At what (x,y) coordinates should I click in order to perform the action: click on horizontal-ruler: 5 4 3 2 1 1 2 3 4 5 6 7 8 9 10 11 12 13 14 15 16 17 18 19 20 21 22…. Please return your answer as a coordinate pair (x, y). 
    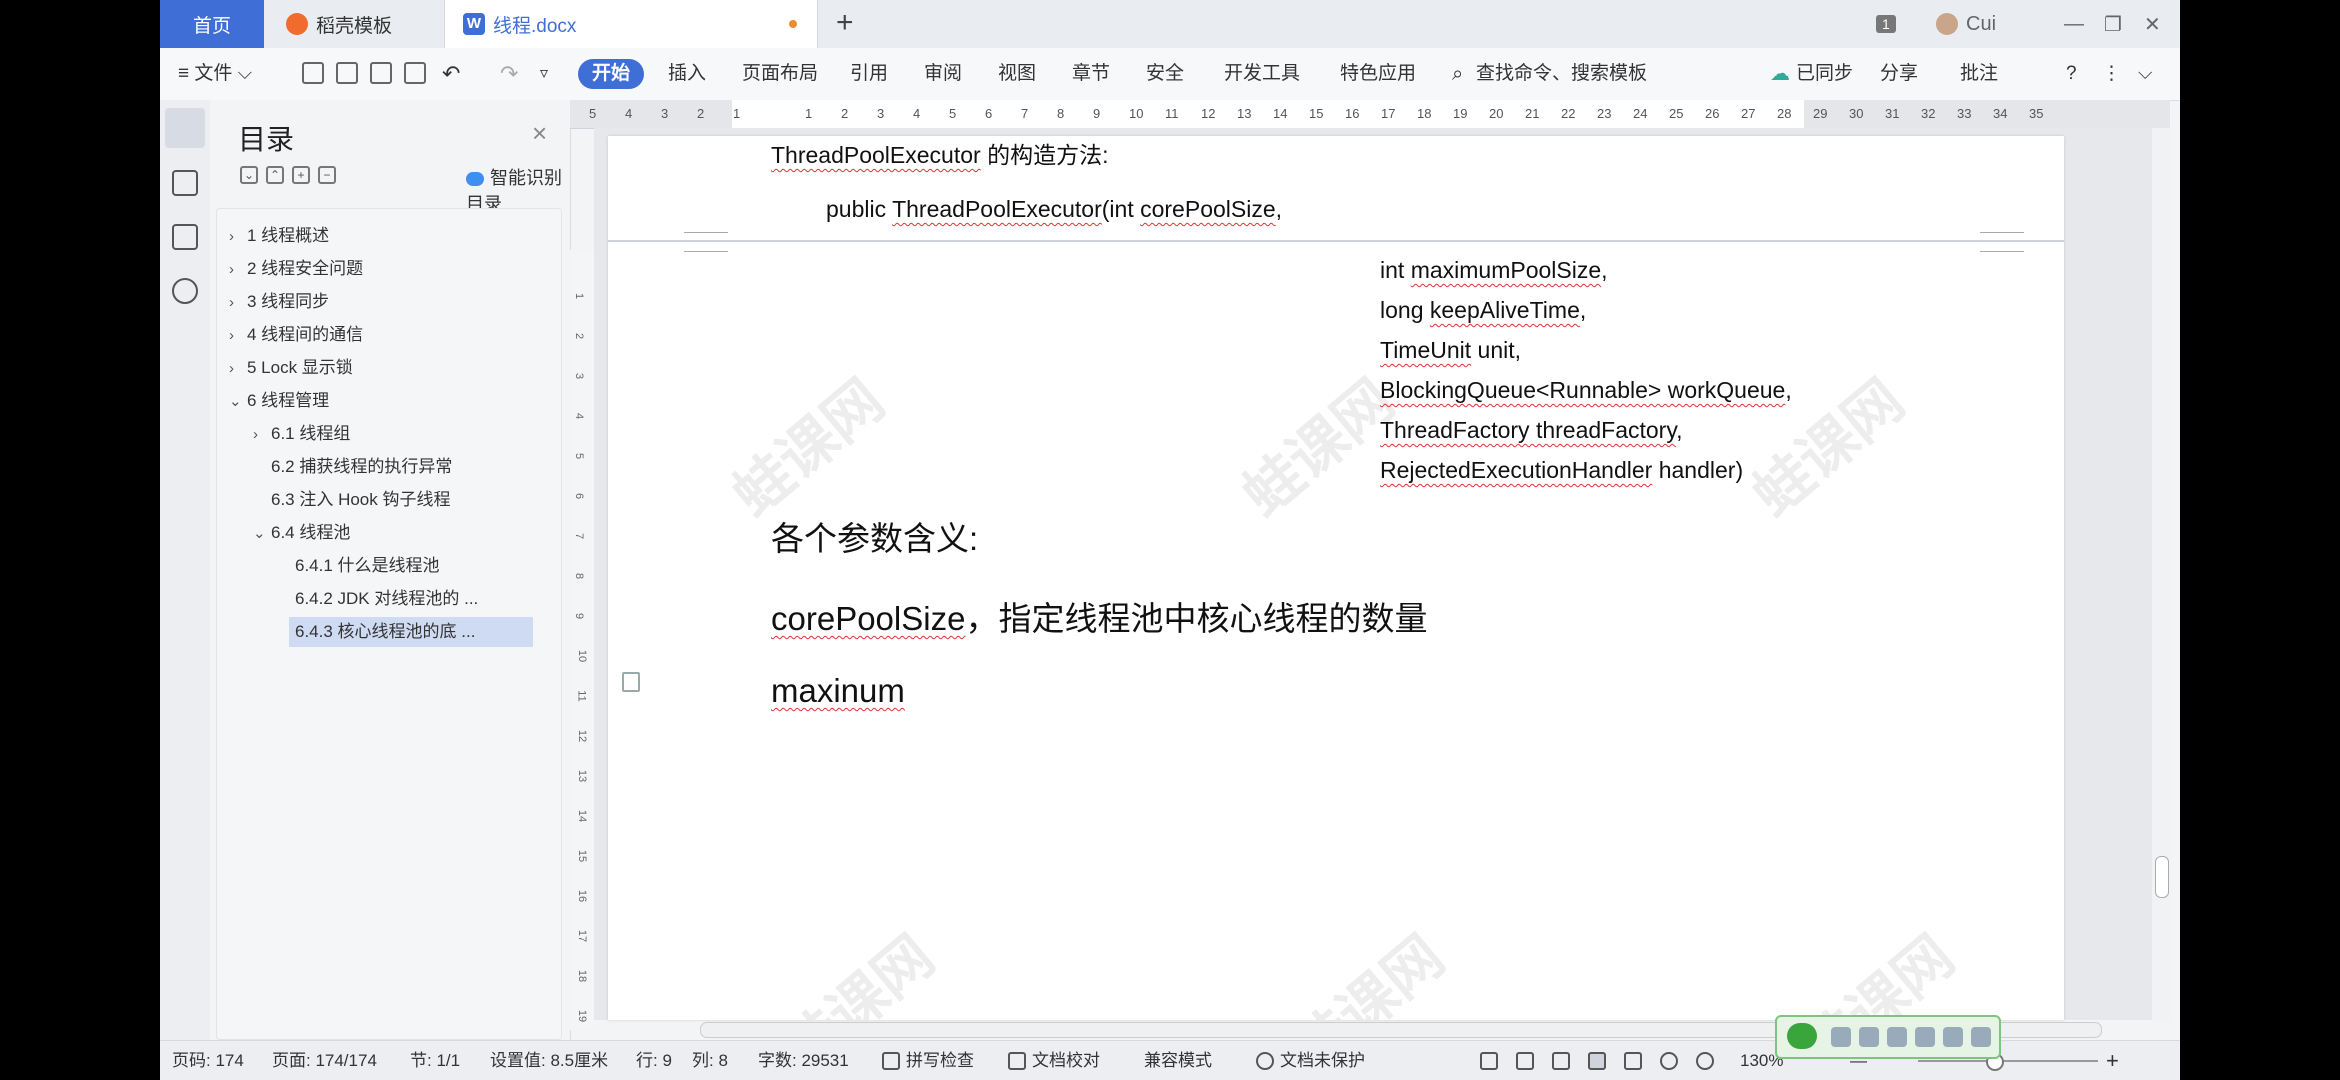
    Looking at the image, I should click on (1370, 114).